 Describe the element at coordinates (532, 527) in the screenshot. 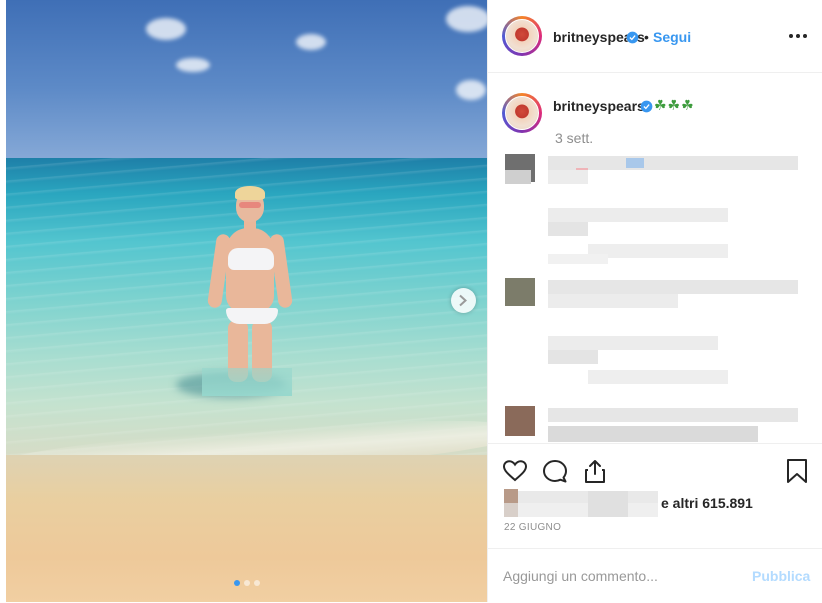

I see `post-date: 22 GIUGNO` at that location.